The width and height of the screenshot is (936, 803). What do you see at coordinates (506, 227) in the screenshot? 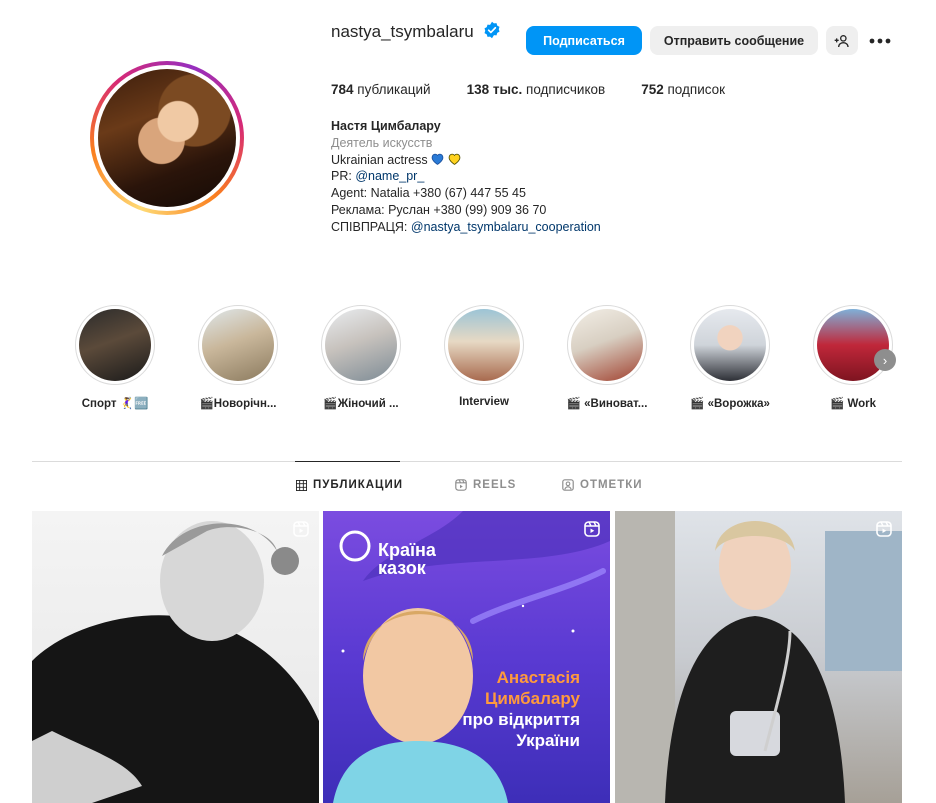
I see `cooperation-mention-link: @nastya_tsymbalaru_cooperation` at bounding box center [506, 227].